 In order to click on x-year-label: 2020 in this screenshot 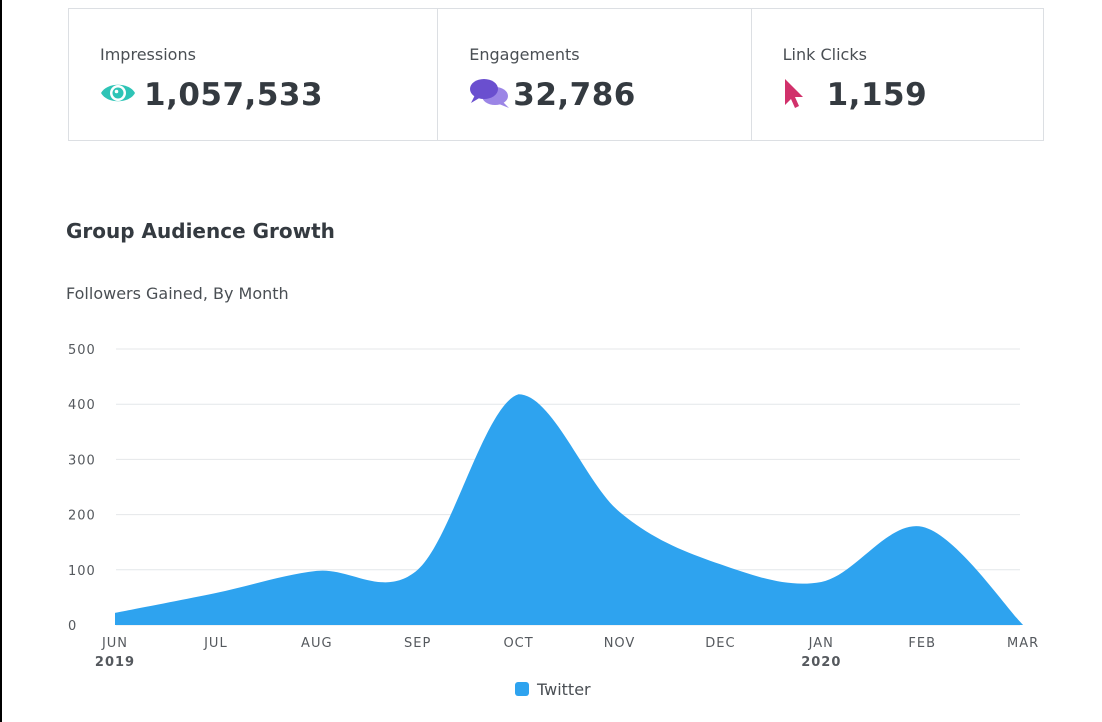, I will do `click(821, 662)`.